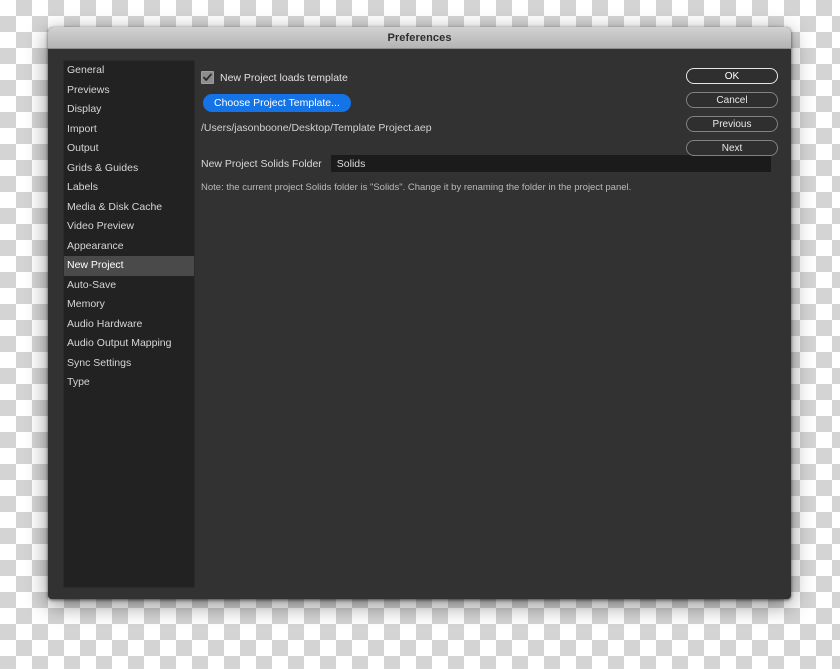  What do you see at coordinates (86, 304) in the screenshot?
I see `sidebar-item-label: Memory` at bounding box center [86, 304].